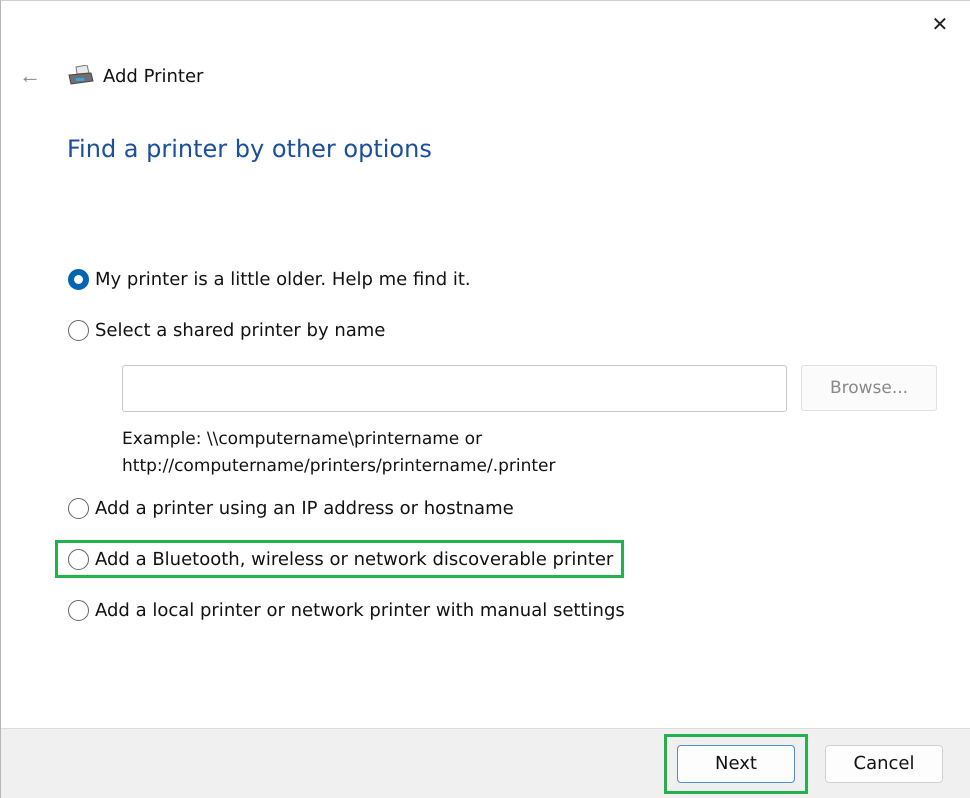  What do you see at coordinates (884, 763) in the screenshot?
I see `cancel-button: Cancel` at bounding box center [884, 763].